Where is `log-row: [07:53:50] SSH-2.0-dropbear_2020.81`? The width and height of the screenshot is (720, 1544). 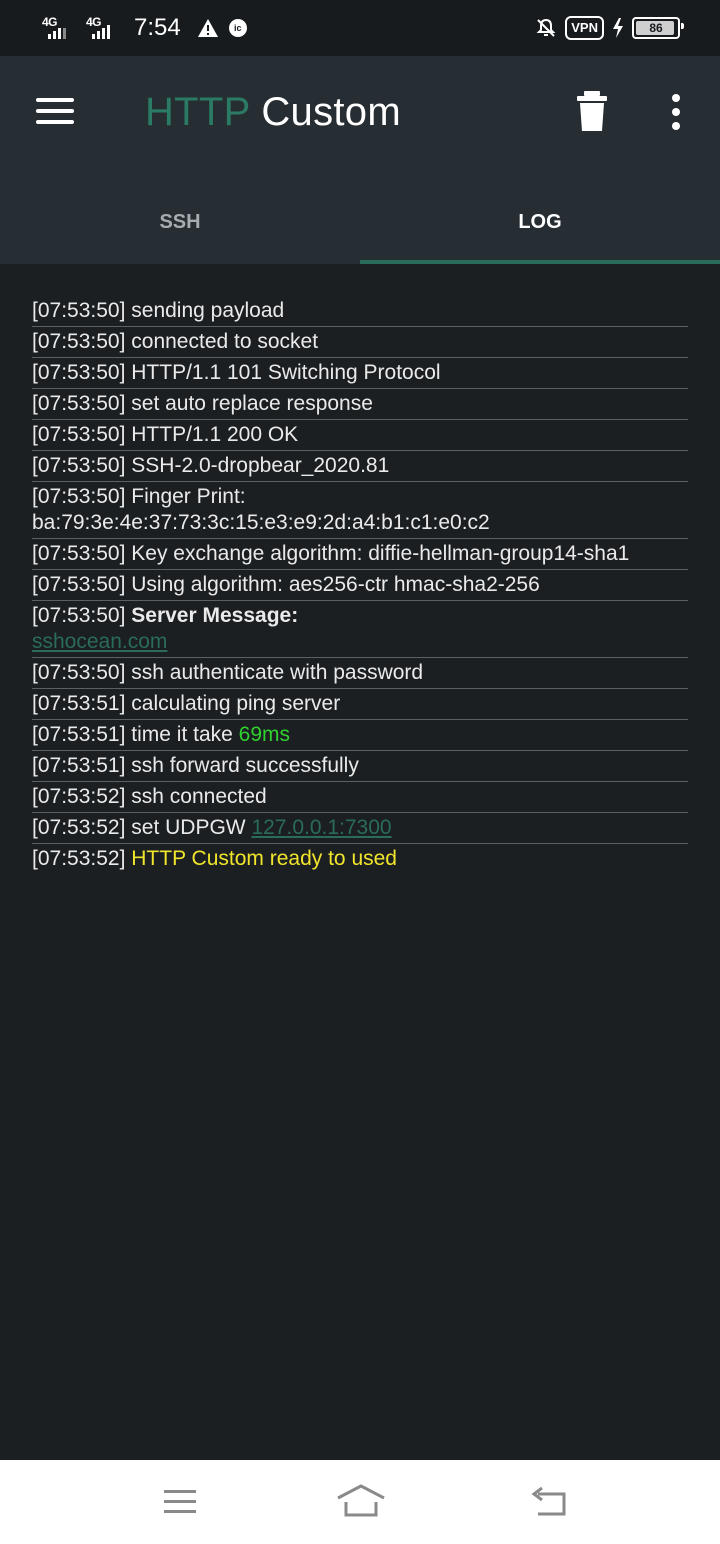
log-row: [07:53:50] SSH-2.0-dropbear_2020.81 is located at coordinates (360, 466).